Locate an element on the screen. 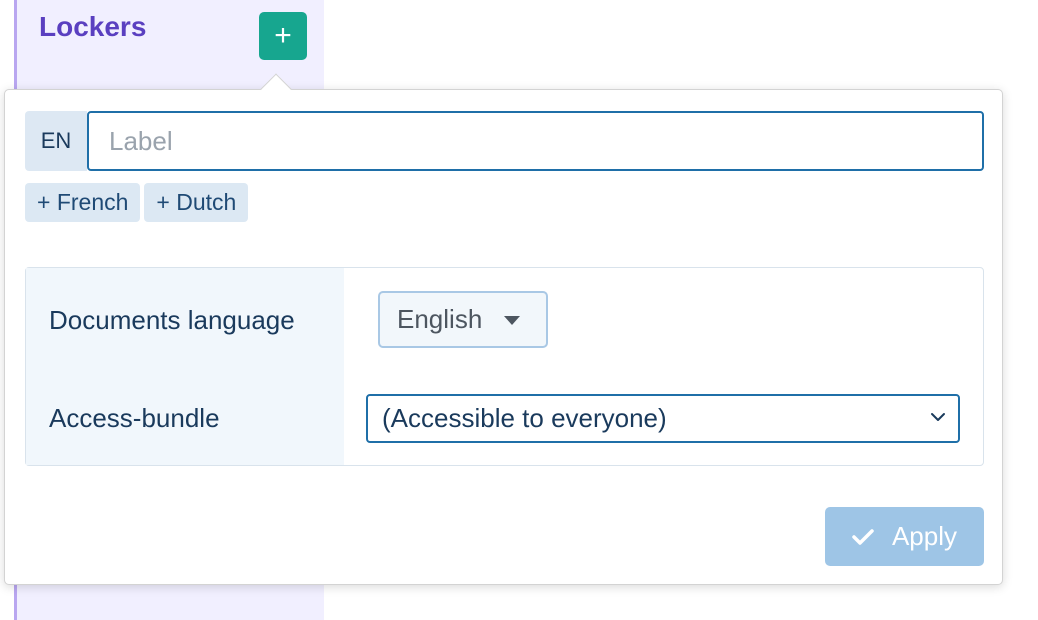  documents-language-dropdown: English is located at coordinates (463, 319).